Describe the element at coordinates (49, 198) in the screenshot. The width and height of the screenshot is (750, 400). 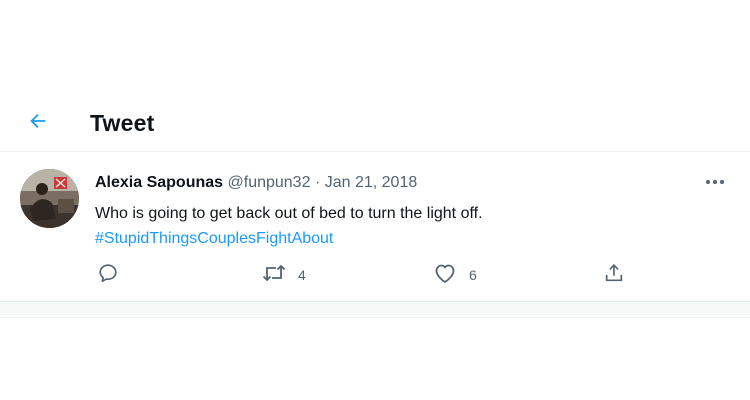
I see `avatar` at that location.